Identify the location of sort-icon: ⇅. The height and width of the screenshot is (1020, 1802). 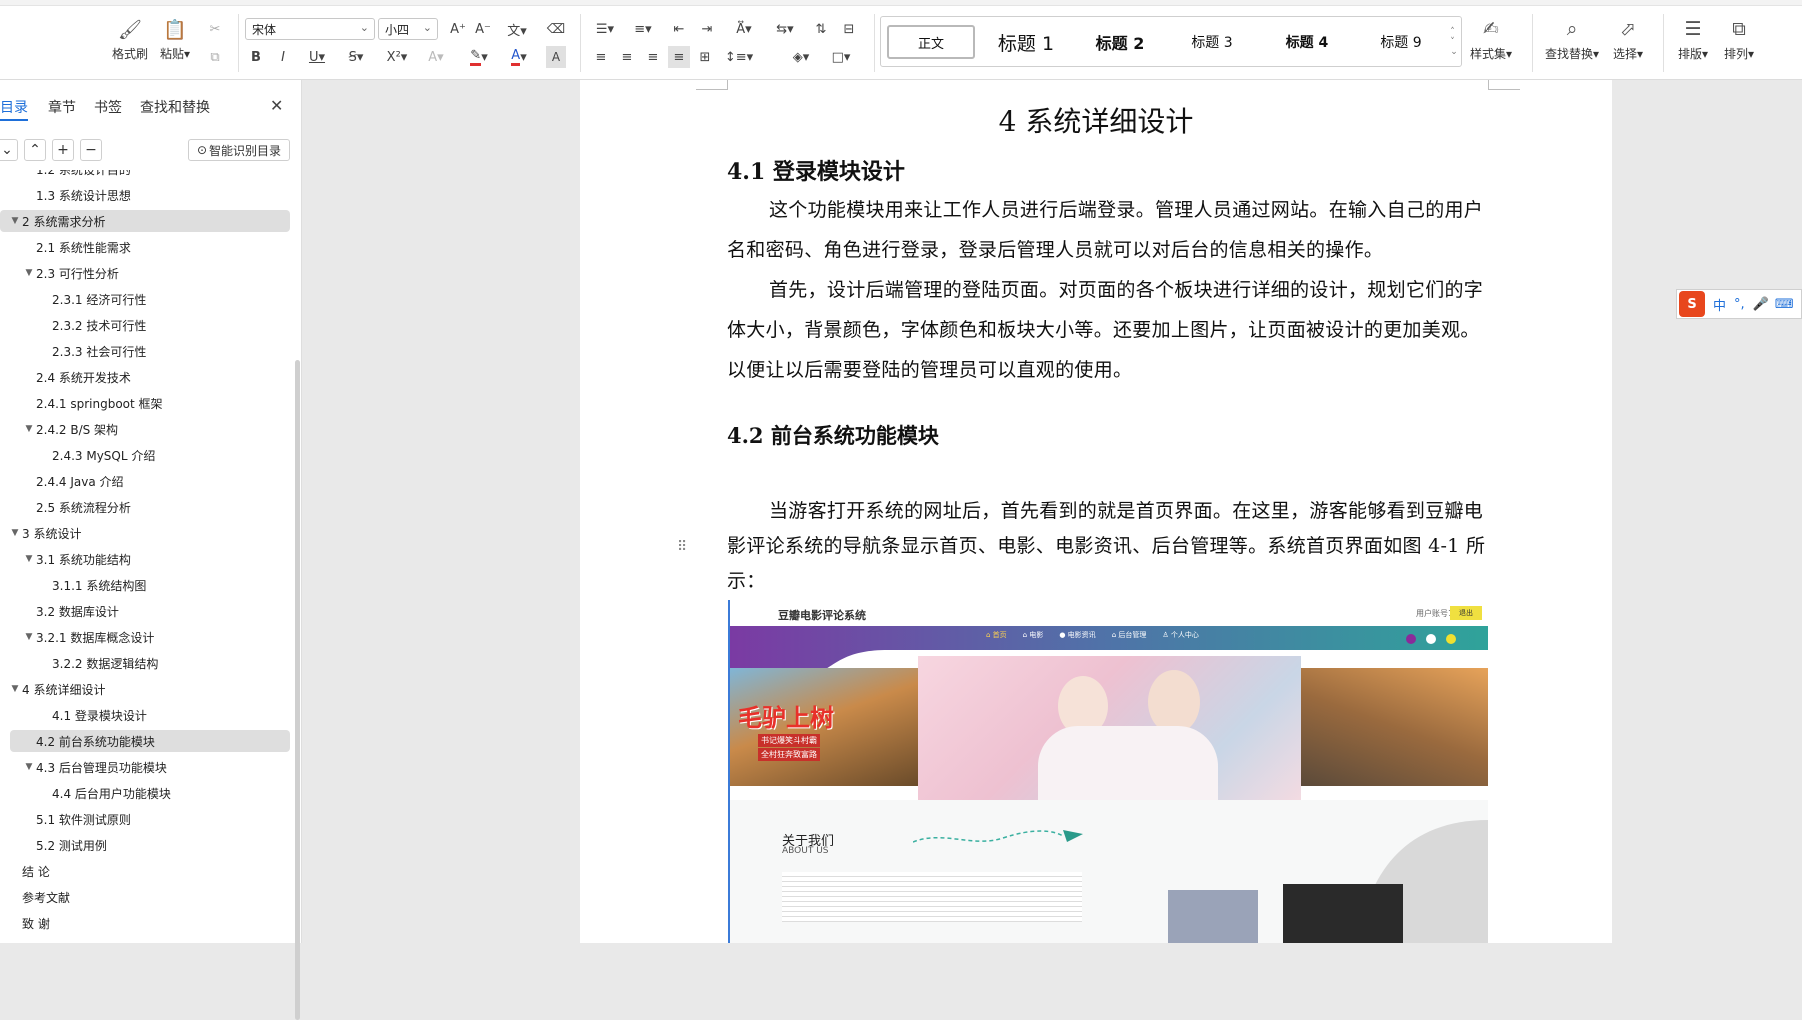
(821, 29).